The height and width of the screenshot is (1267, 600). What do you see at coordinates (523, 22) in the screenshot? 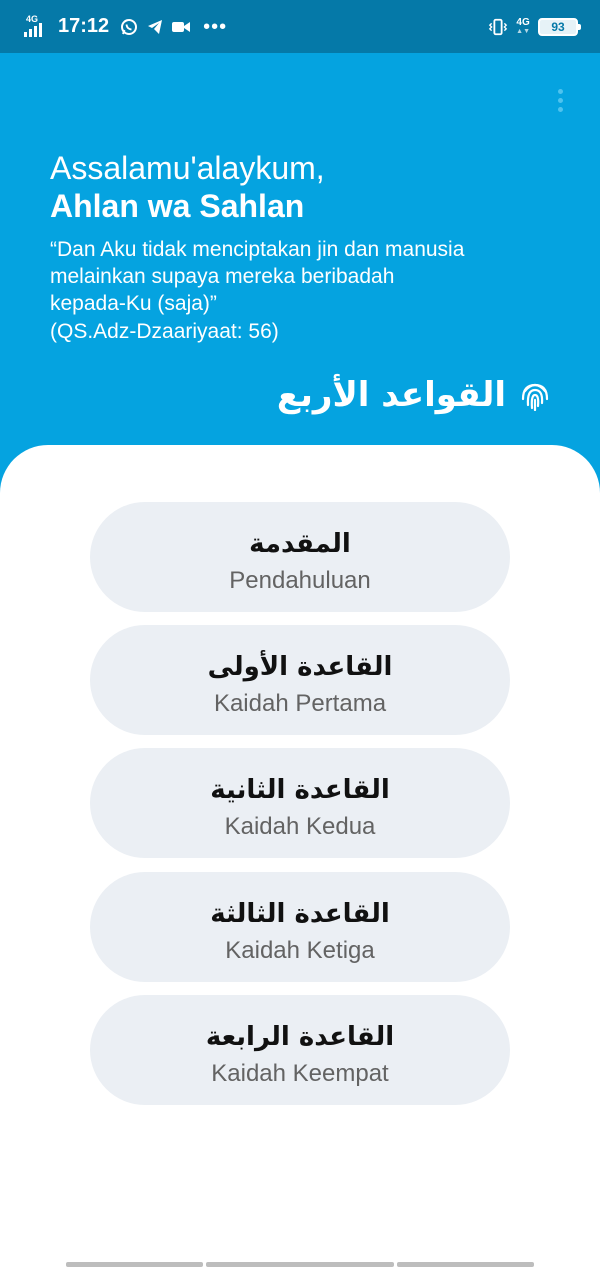
I see `network-type-right-label: 4G` at bounding box center [523, 22].